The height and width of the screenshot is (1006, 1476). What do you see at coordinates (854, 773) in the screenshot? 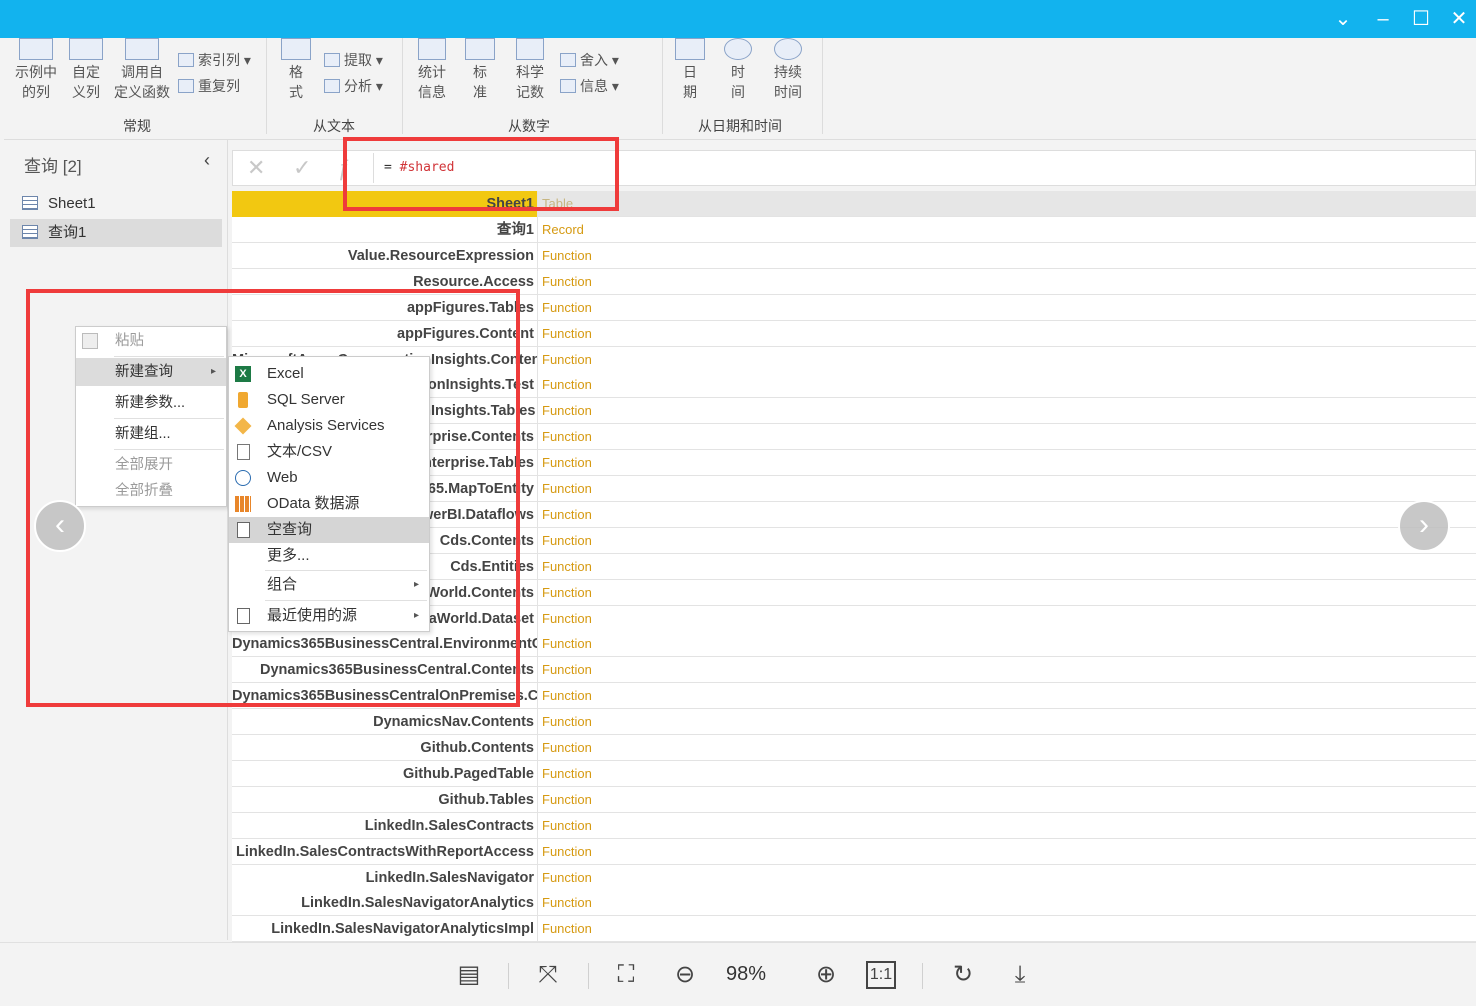
I see `table-row: Github.PagedTable Function` at bounding box center [854, 773].